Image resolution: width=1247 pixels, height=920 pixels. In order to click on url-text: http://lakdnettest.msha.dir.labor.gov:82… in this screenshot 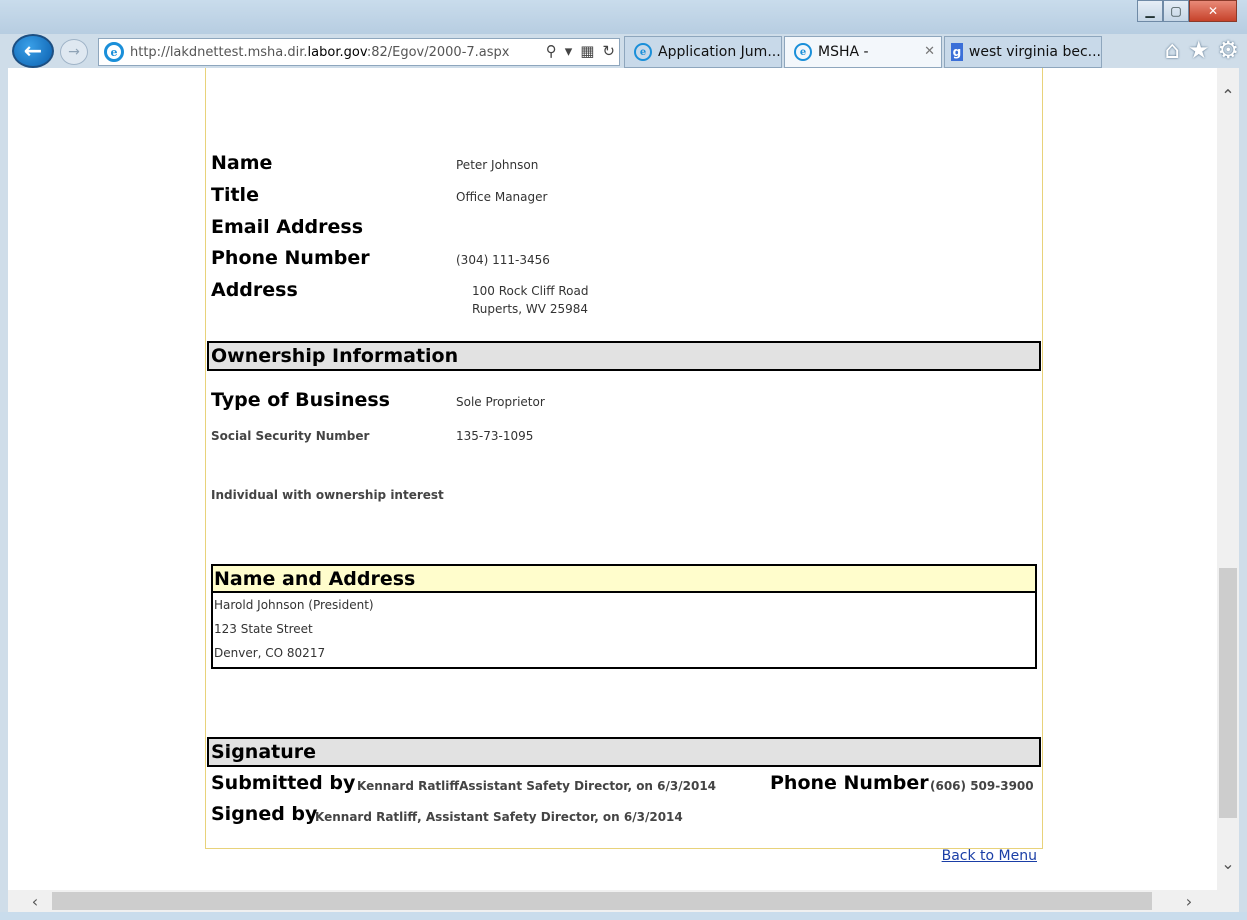, I will do `click(320, 52)`.